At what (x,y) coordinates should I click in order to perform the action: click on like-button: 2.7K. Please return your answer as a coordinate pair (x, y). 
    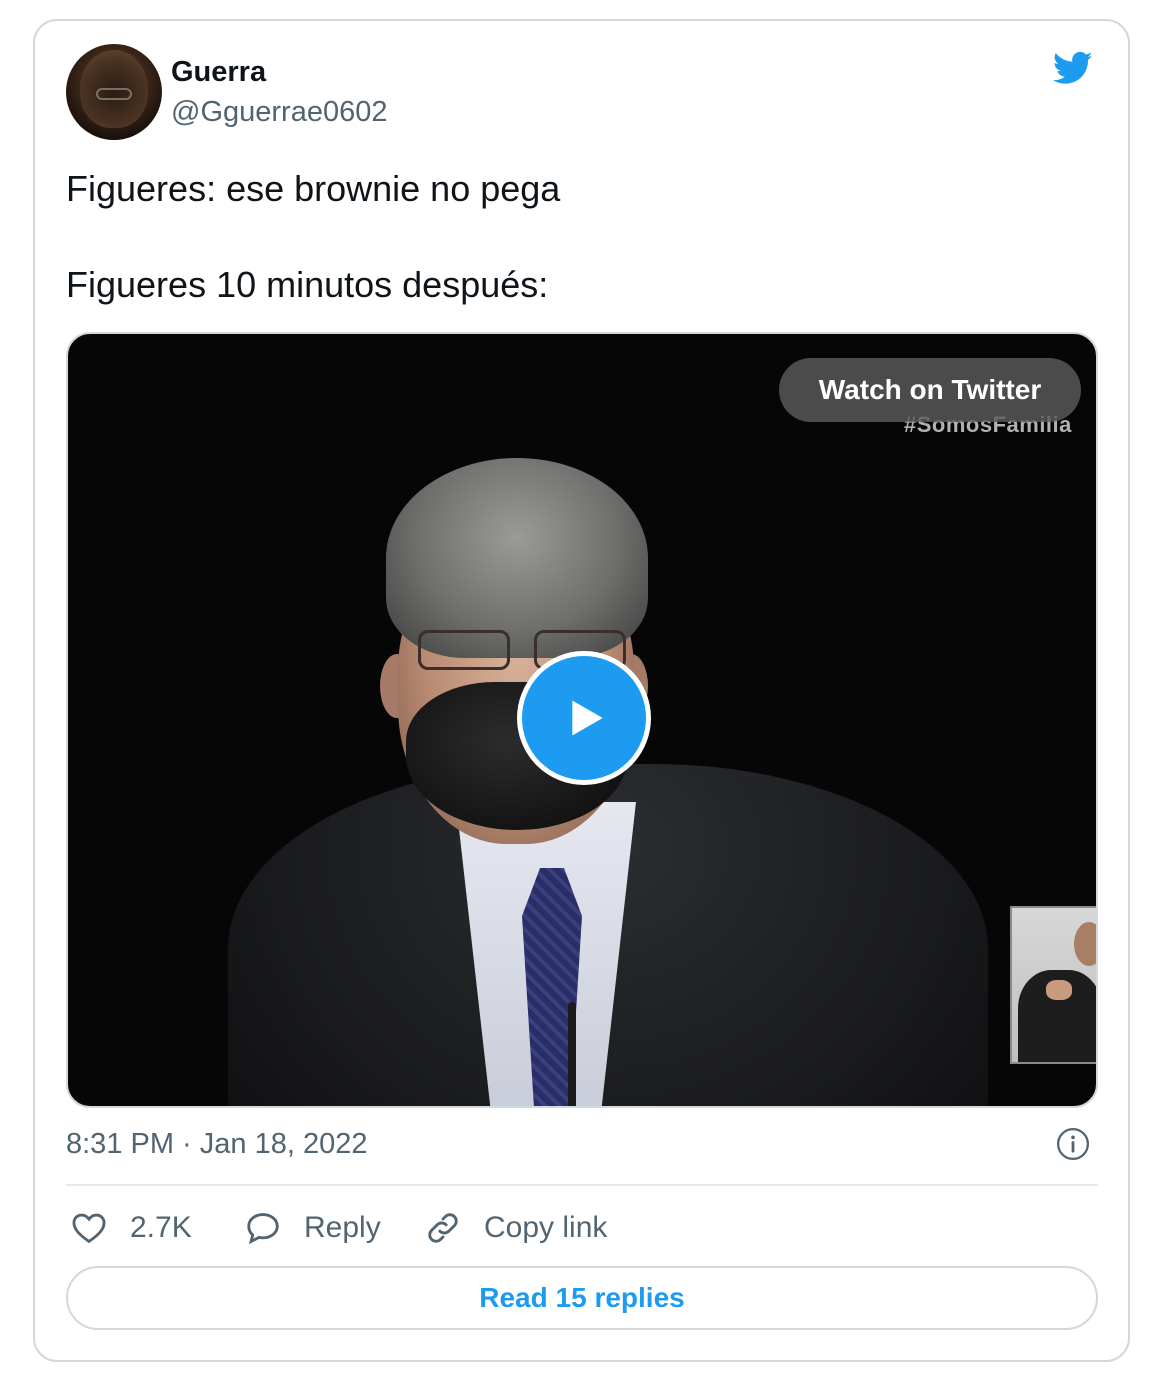
    Looking at the image, I should click on (131, 1228).